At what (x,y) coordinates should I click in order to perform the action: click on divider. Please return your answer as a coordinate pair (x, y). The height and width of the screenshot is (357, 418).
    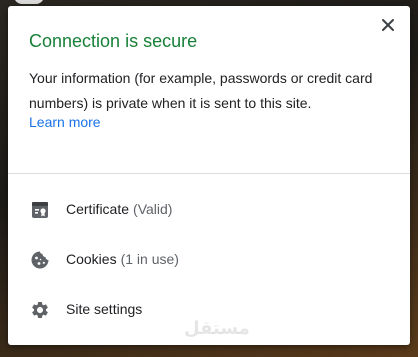
    Looking at the image, I should click on (209, 173).